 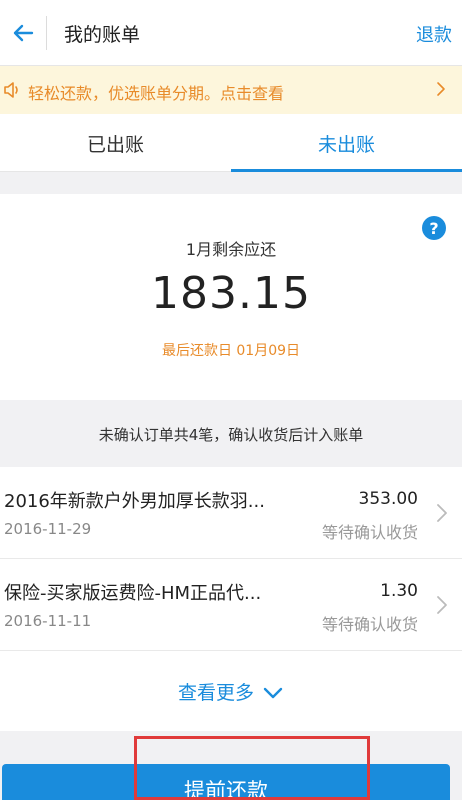 I want to click on arrow-left-icon, so click(x=23, y=33).